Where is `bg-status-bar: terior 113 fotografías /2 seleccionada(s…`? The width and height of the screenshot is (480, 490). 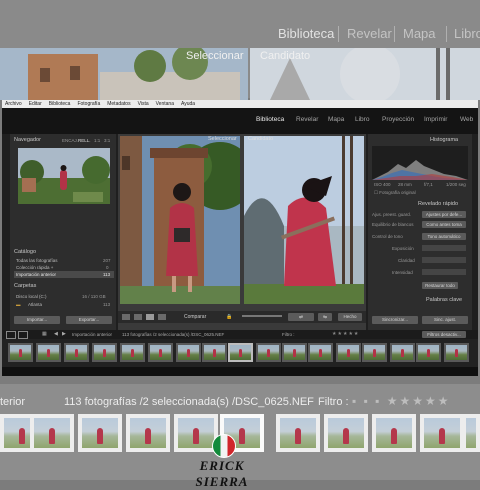
bg-status-bar: terior 113 fotografías /2 seleccionada(s… is located at coordinates (240, 399).